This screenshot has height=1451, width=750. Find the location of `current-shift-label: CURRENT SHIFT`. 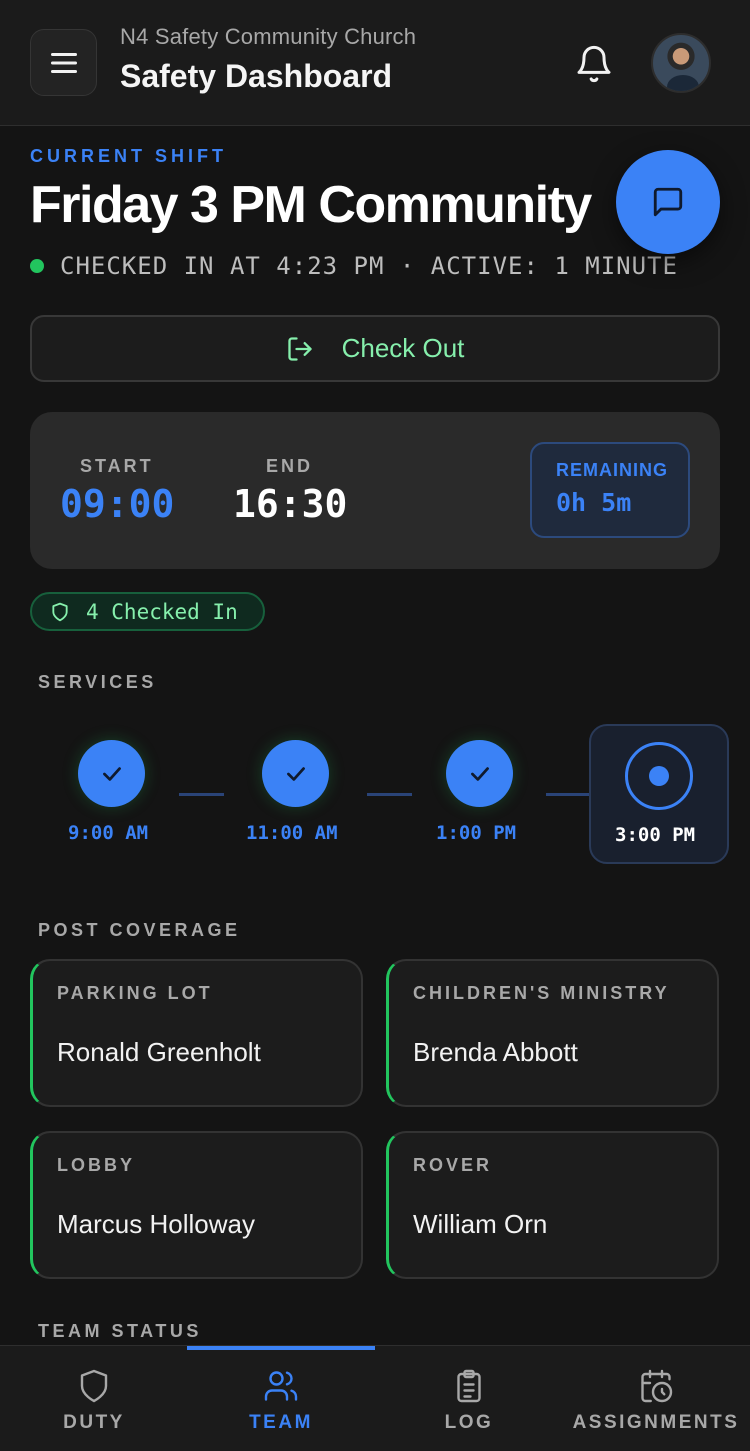

current-shift-label: CURRENT SHIFT is located at coordinates (128, 156).